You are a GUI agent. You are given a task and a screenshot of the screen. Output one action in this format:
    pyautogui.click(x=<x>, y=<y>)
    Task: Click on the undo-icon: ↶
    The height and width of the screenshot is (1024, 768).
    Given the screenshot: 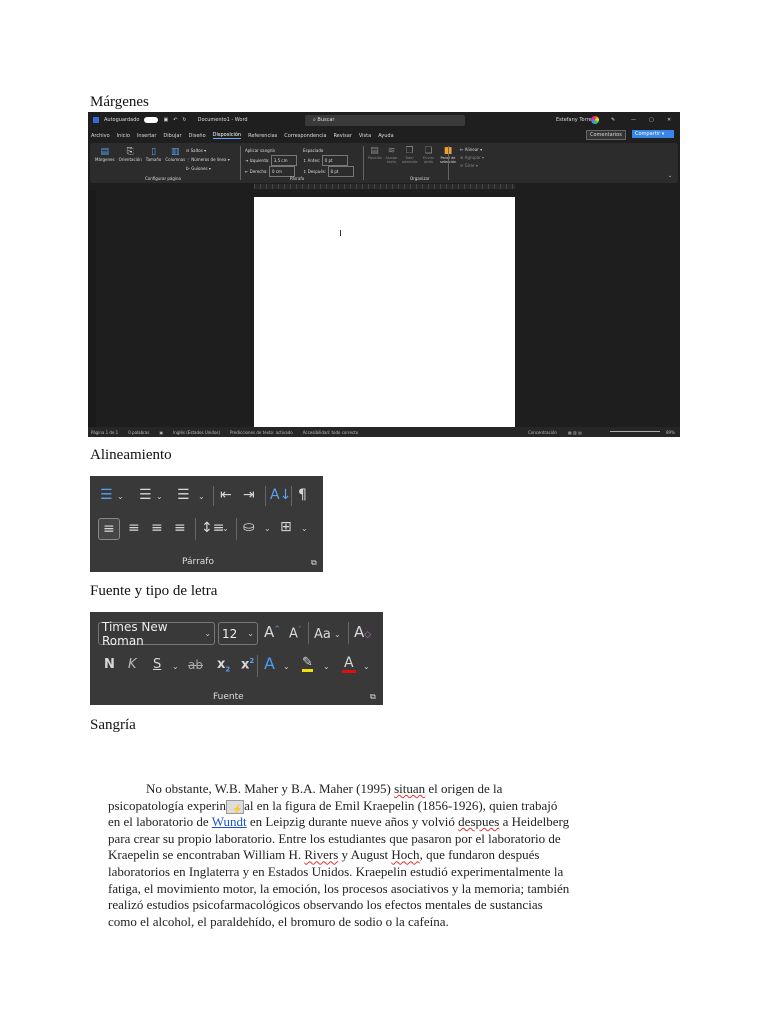 What is the action you would take?
    pyautogui.click(x=175, y=120)
    